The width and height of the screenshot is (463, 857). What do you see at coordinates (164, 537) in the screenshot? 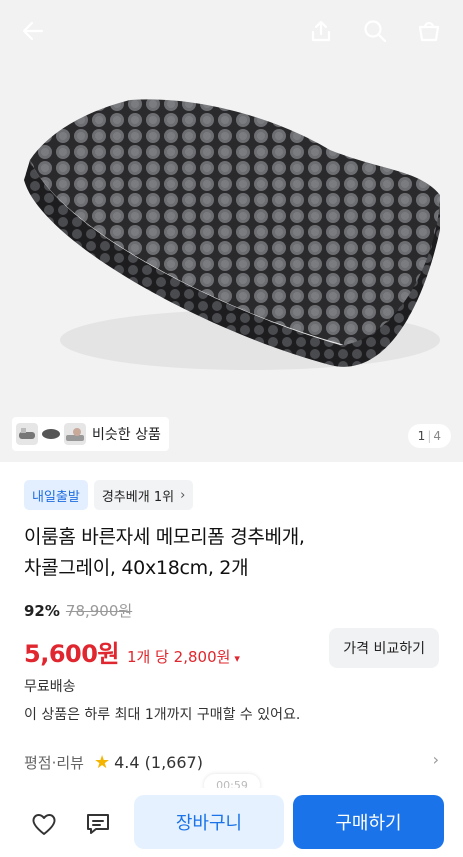
I see `product-title-line1: 이룸홈 바른자세 메모리폼 경추베개,` at bounding box center [164, 537].